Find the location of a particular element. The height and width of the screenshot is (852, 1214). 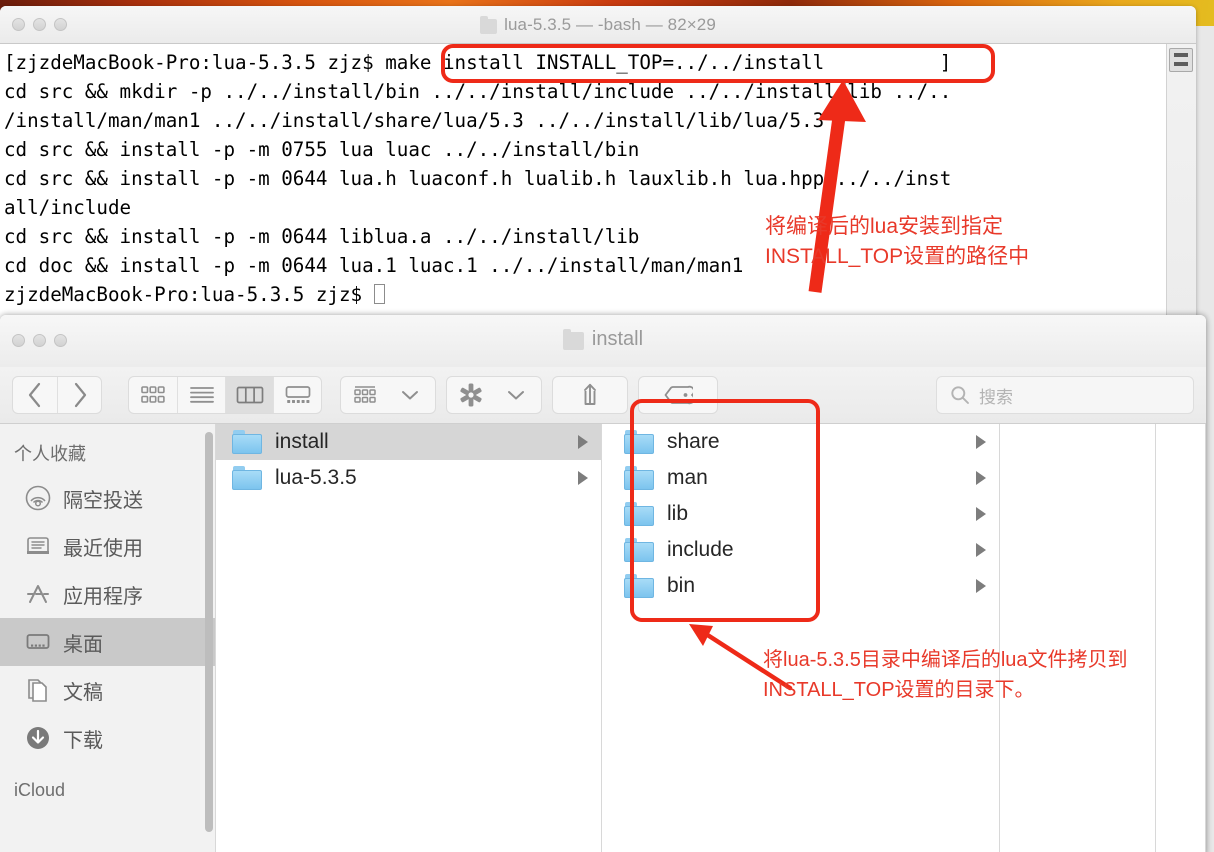

desktop-icon is located at coordinates (38, 642).